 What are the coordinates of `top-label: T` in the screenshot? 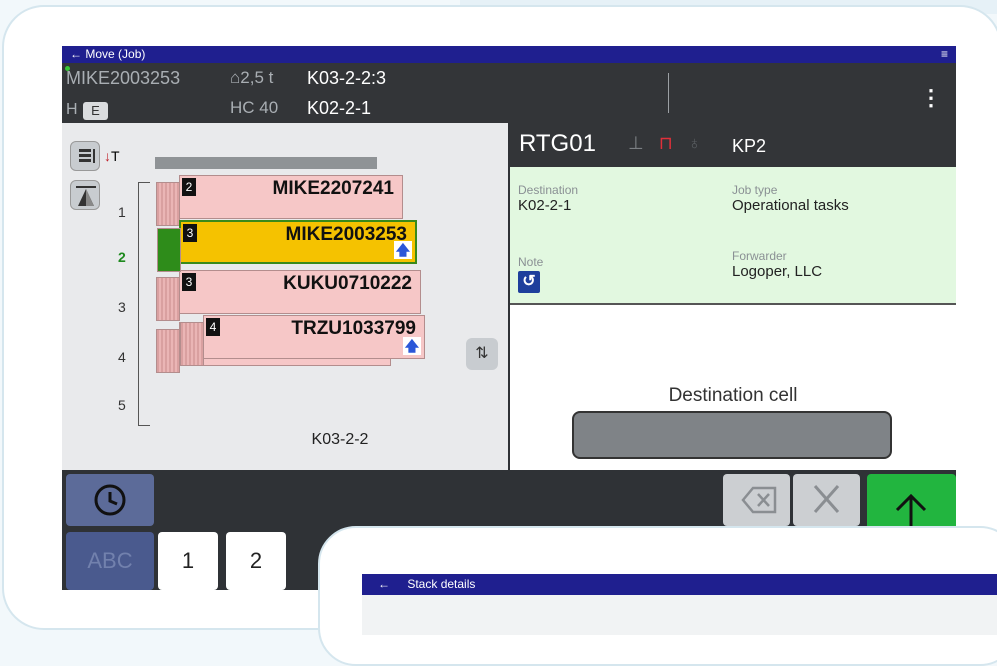 It's located at (115, 156).